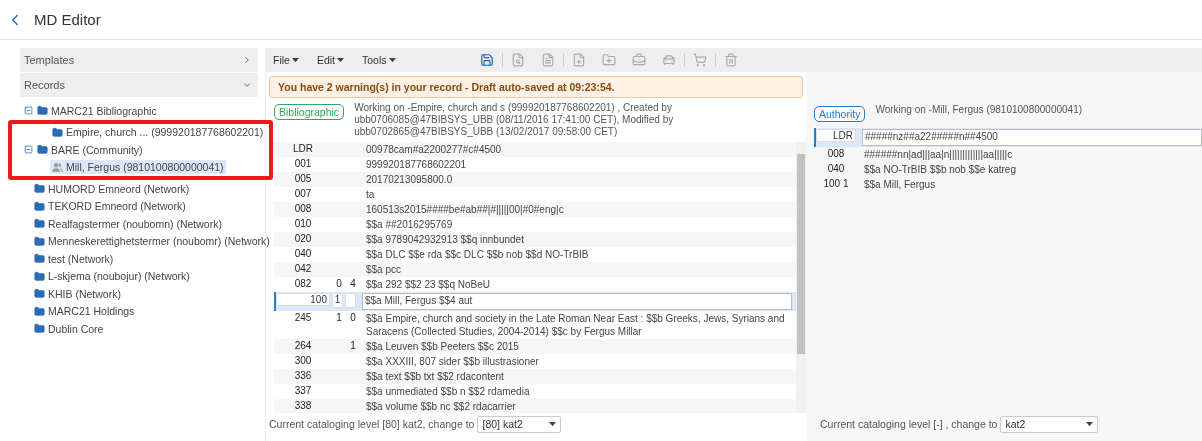 Image resolution: width=1202 pixels, height=441 pixels. I want to click on briefcase-icon, so click(638, 60).